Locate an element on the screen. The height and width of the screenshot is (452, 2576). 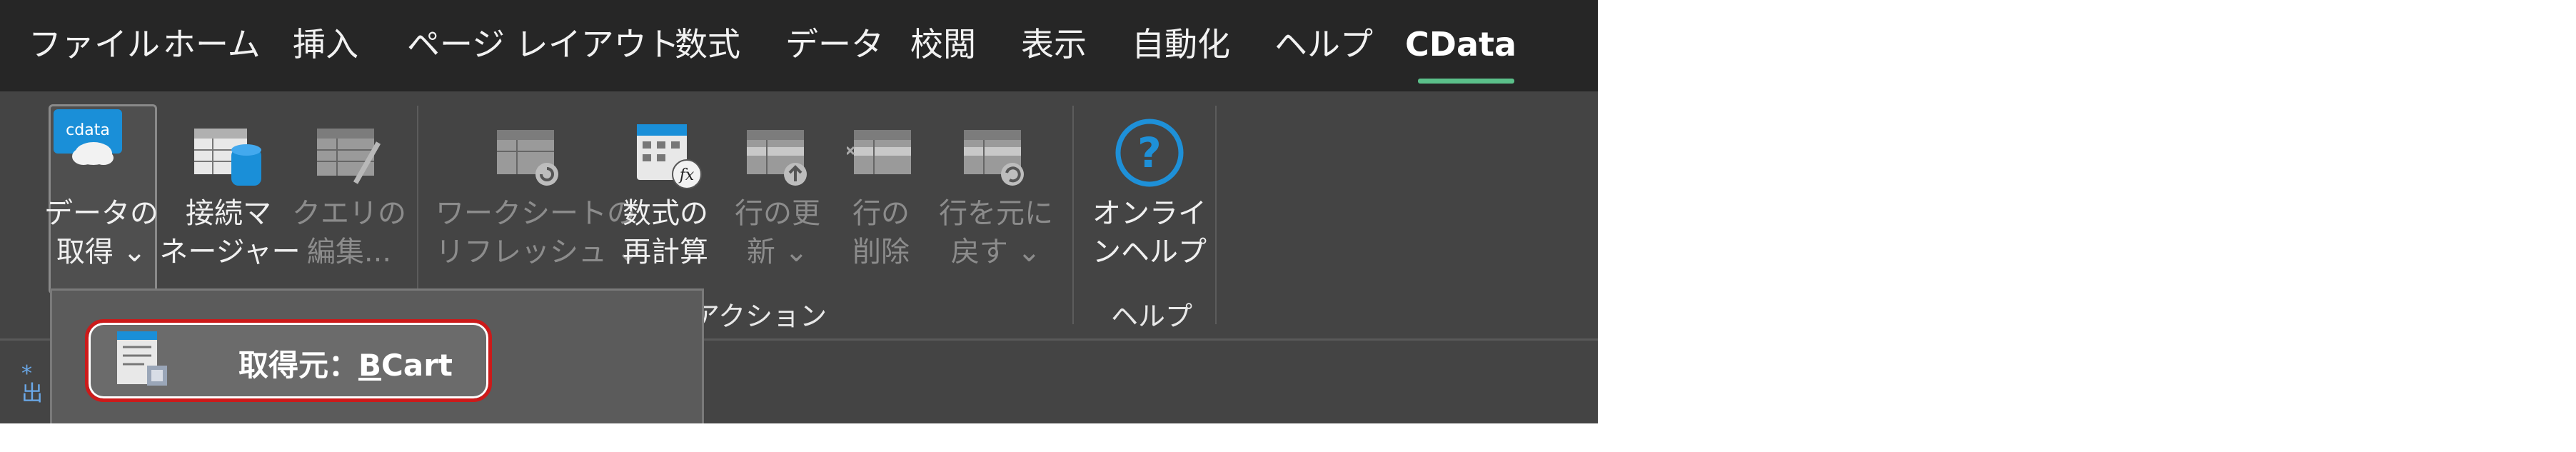
data-source-icon is located at coordinates (142, 358).